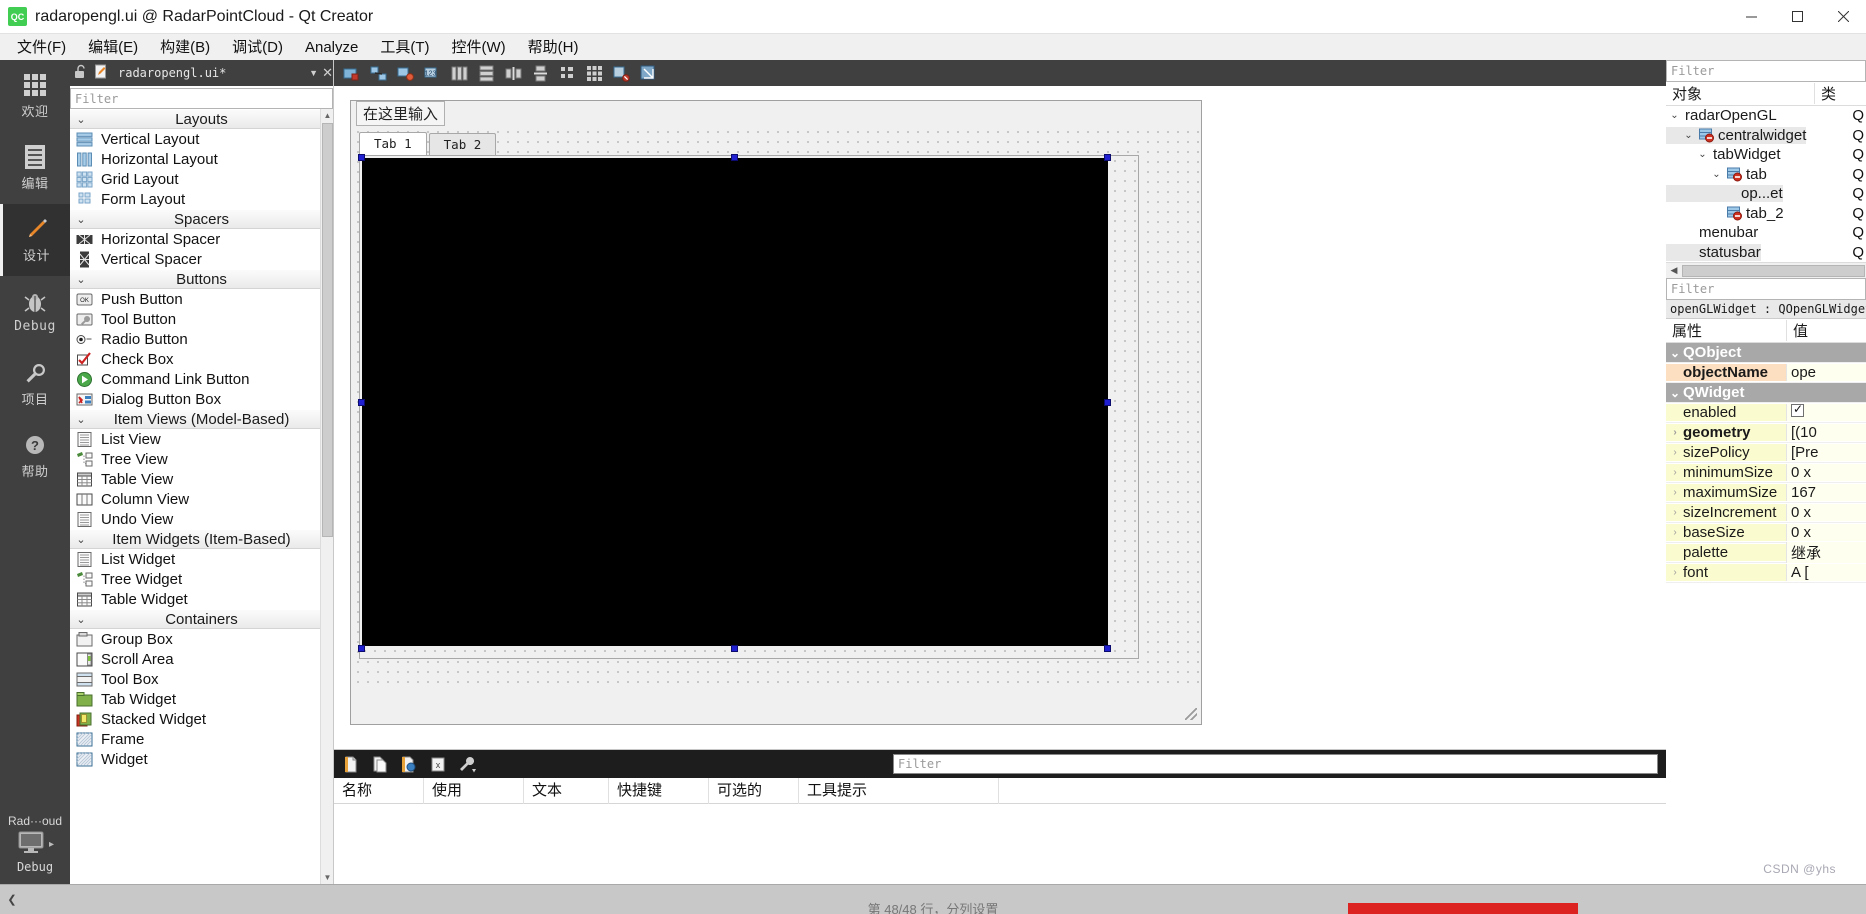  What do you see at coordinates (201, 259) in the screenshot?
I see `widget-box-item: Vertical Spacer` at bounding box center [201, 259].